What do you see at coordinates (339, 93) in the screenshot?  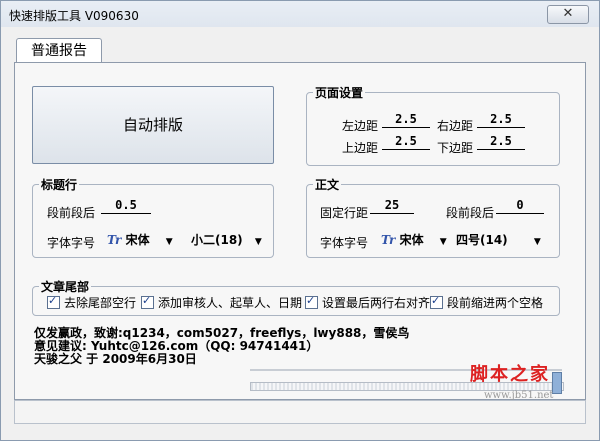 I see `page-setup-legend: 页面设置` at bounding box center [339, 93].